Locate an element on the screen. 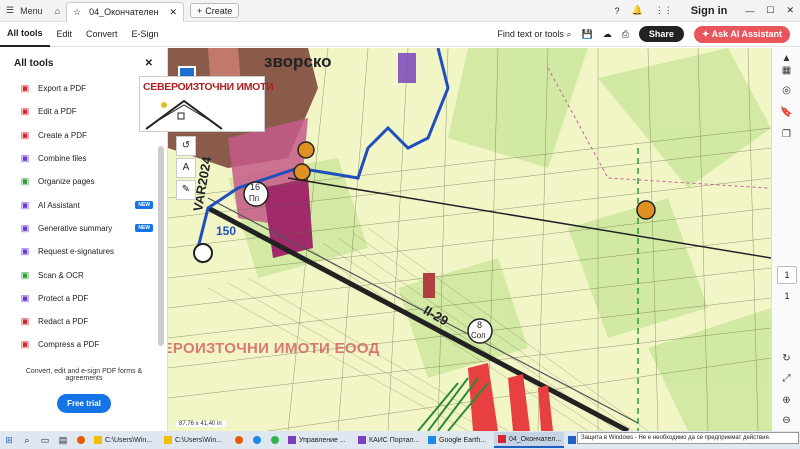  tool-item: ▣ Request e-signatures is located at coordinates (83, 251).